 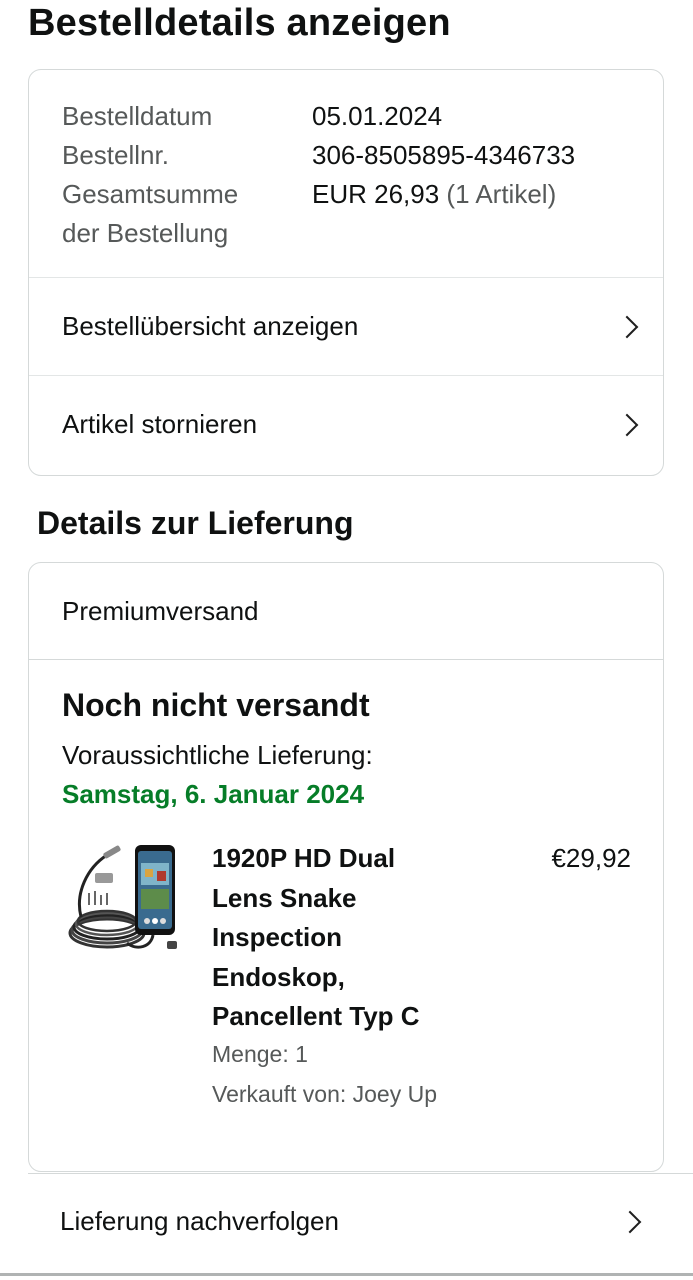 What do you see at coordinates (377, 116) in the screenshot?
I see `order-date-value: 05.01.2024` at bounding box center [377, 116].